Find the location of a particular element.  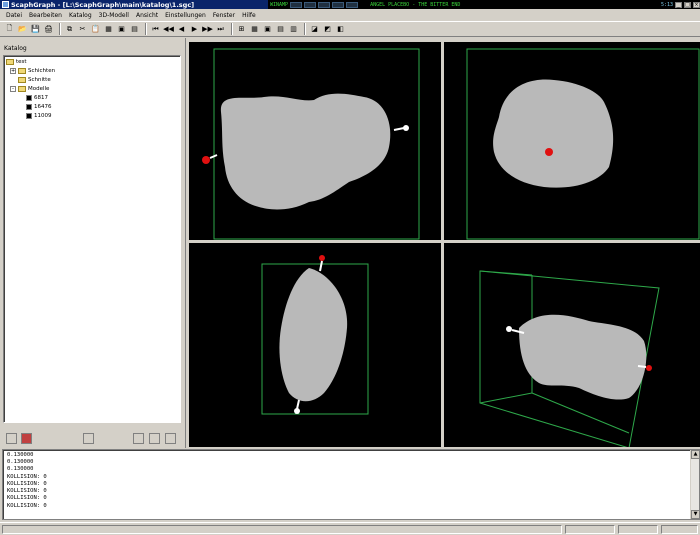

menu-hilfe: Hilfe is located at coordinates (249, 15).